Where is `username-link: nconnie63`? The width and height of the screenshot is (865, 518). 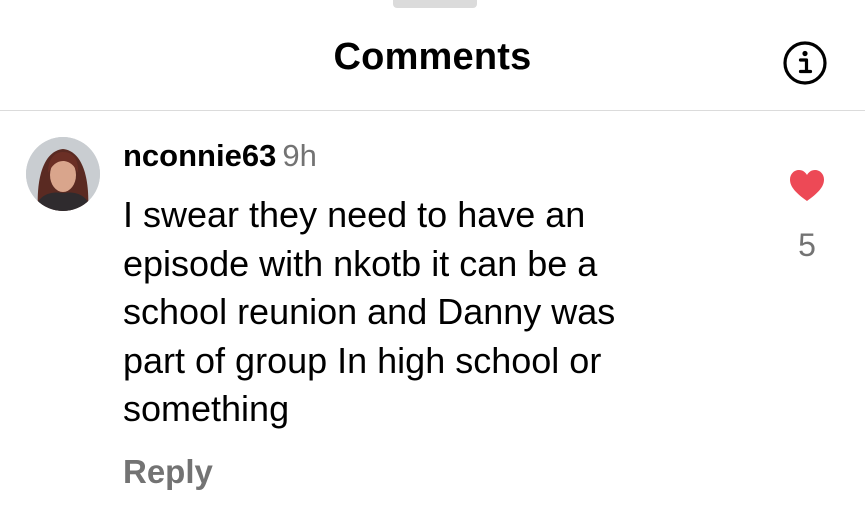 username-link: nconnie63 is located at coordinates (199, 155).